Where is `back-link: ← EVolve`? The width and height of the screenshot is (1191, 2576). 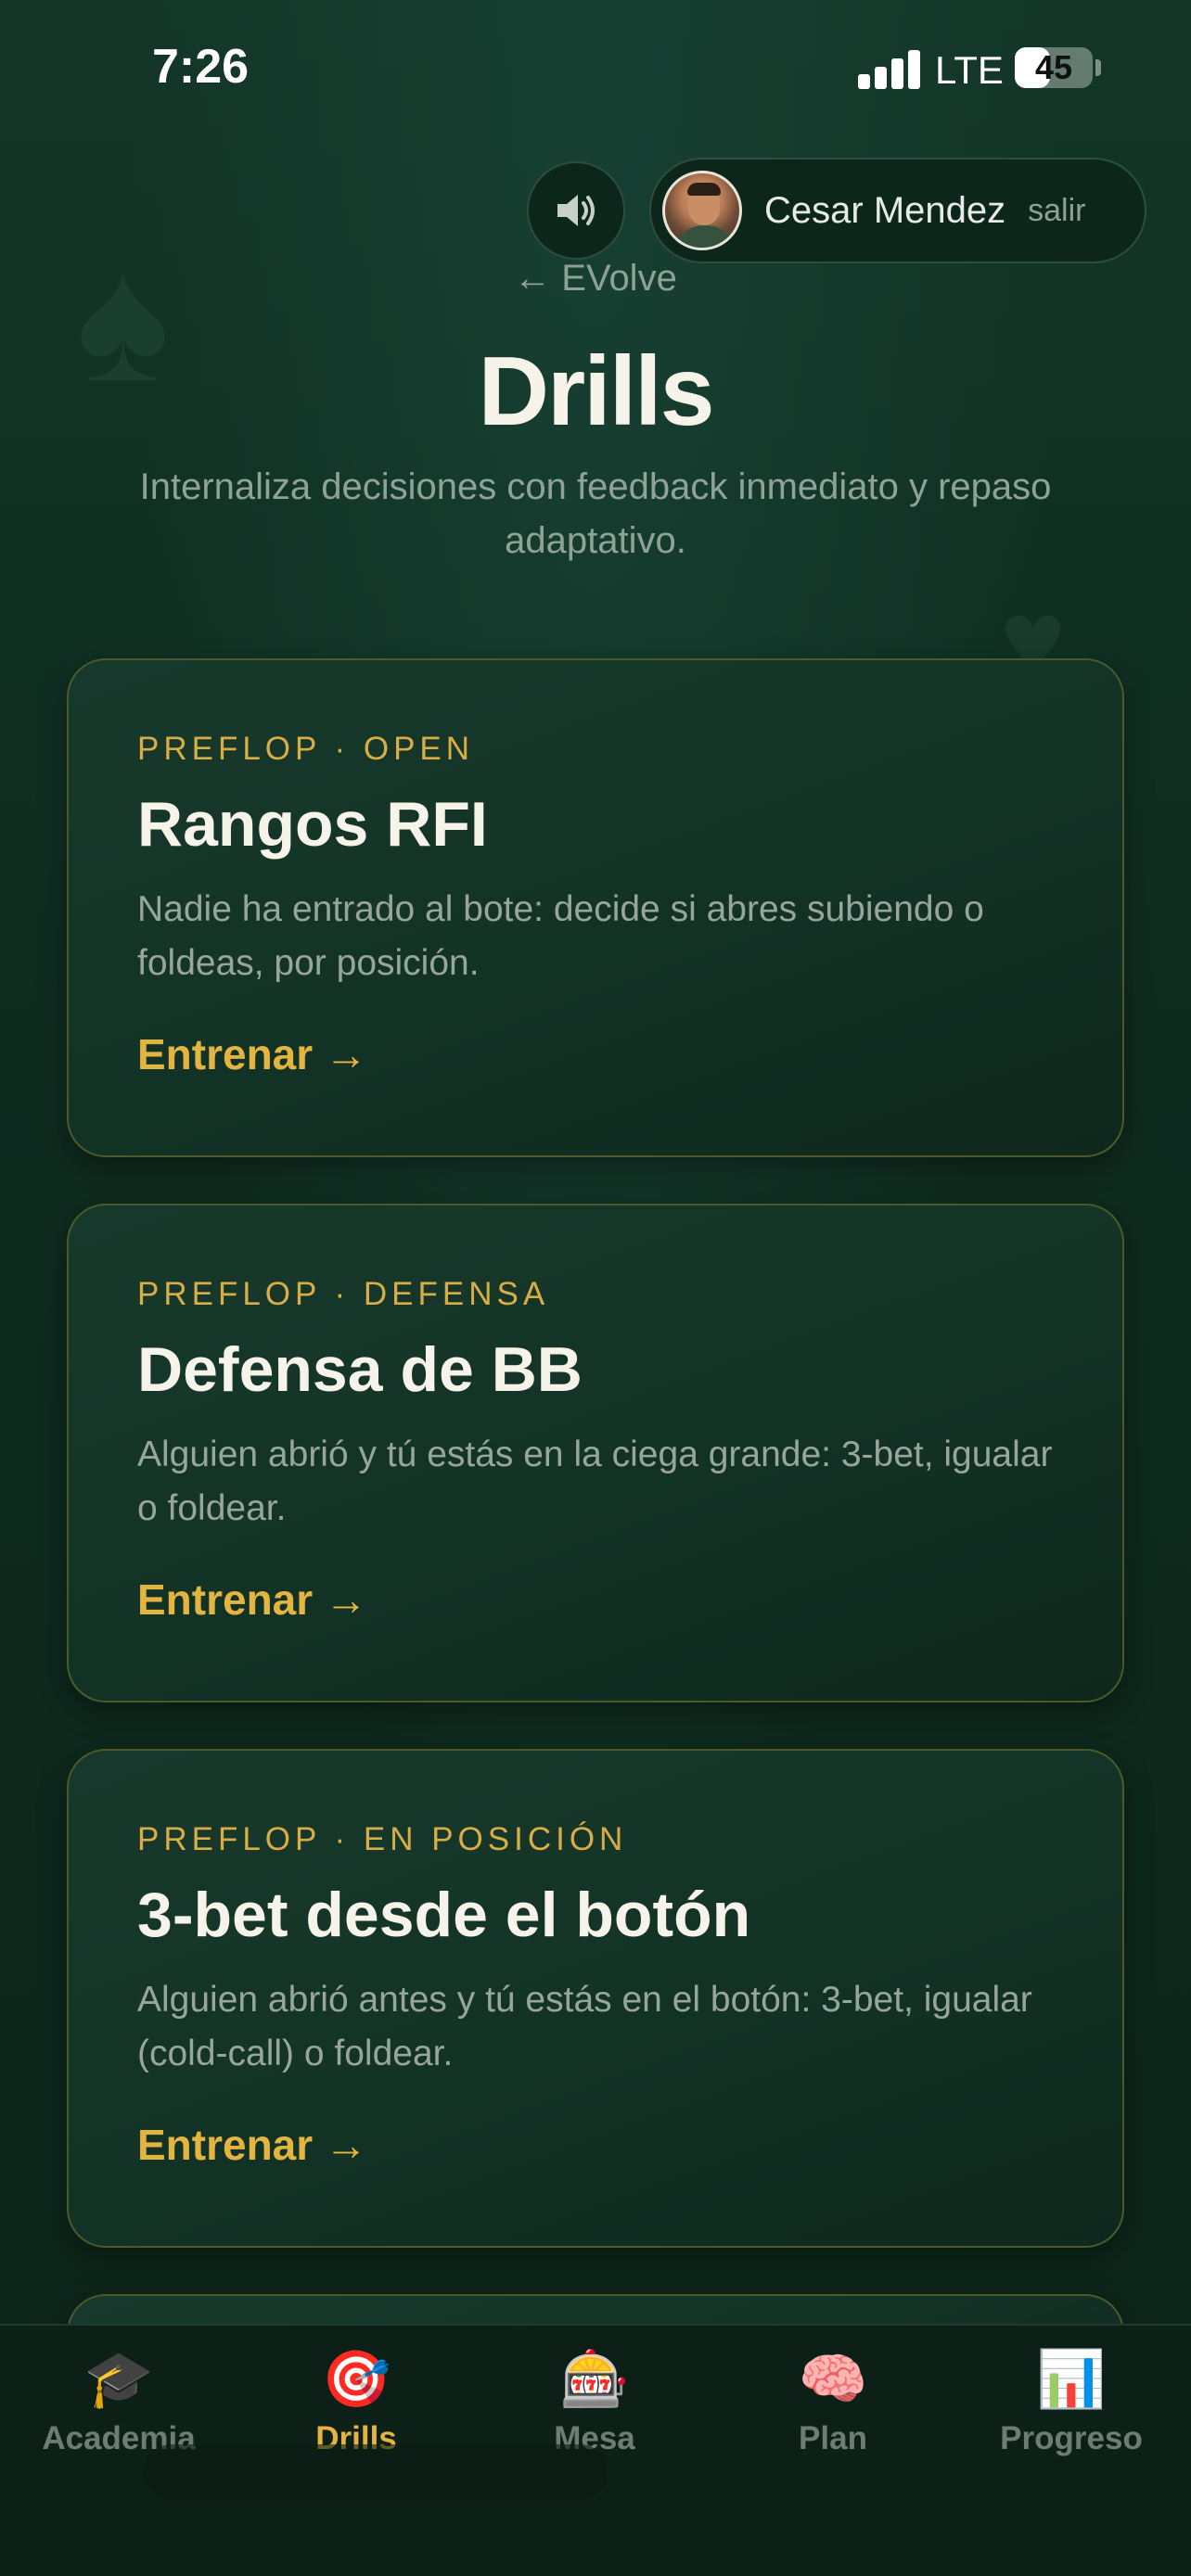 back-link: ← EVolve is located at coordinates (595, 279).